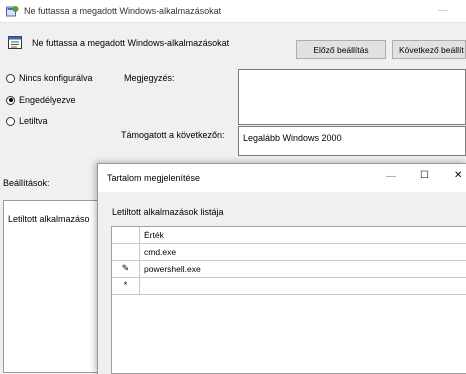 The image size is (466, 374). Describe the element at coordinates (149, 78) in the screenshot. I see `comment-label: Megjegyzés:` at that location.